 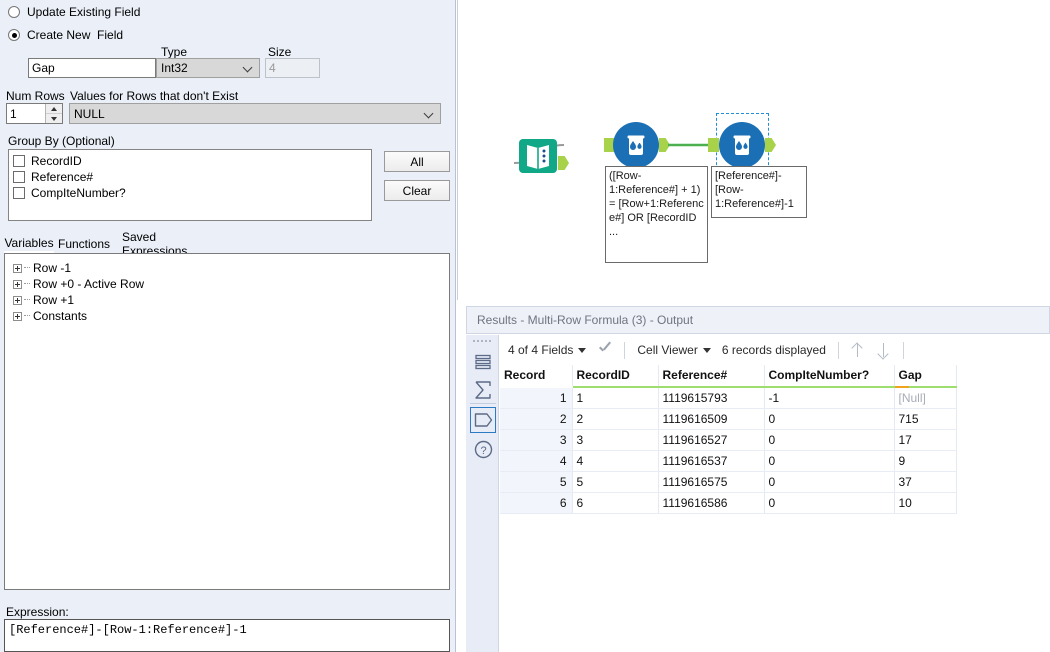 I want to click on num-rows-stepper: 1, so click(x=34, y=113).